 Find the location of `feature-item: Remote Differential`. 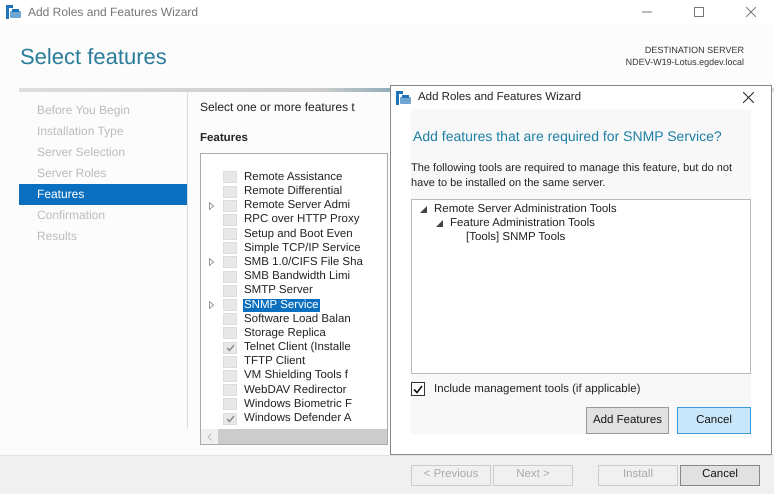

feature-item: Remote Differential is located at coordinates (293, 191).